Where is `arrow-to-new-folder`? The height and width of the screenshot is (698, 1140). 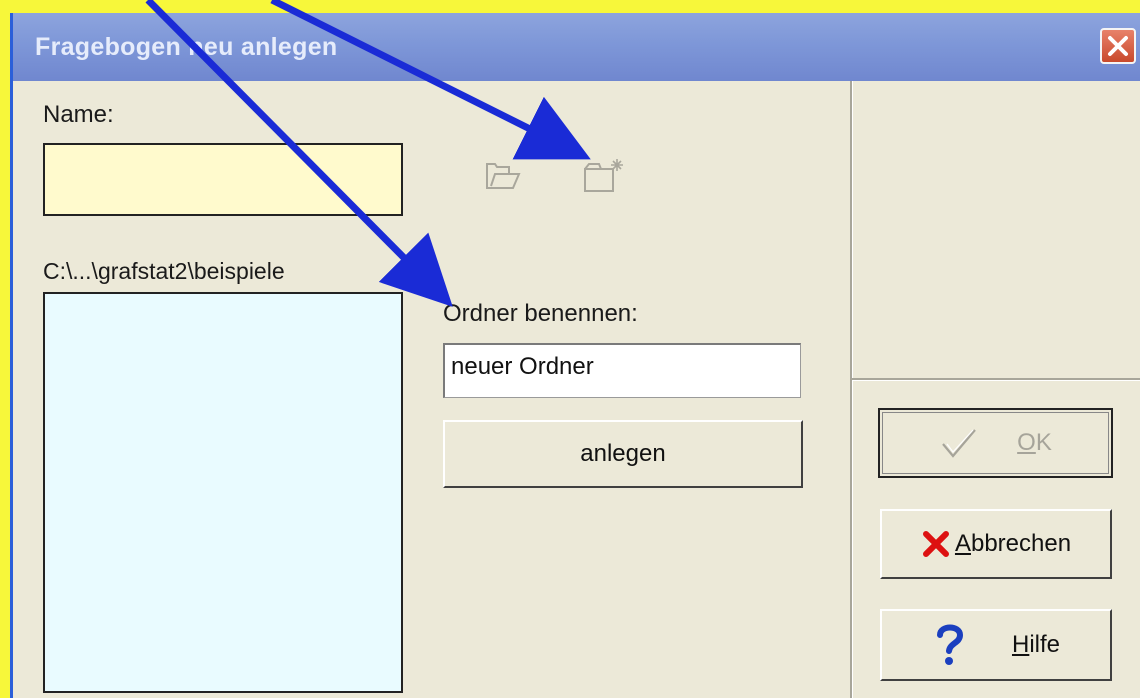
arrow-to-new-folder is located at coordinates (430, 80).